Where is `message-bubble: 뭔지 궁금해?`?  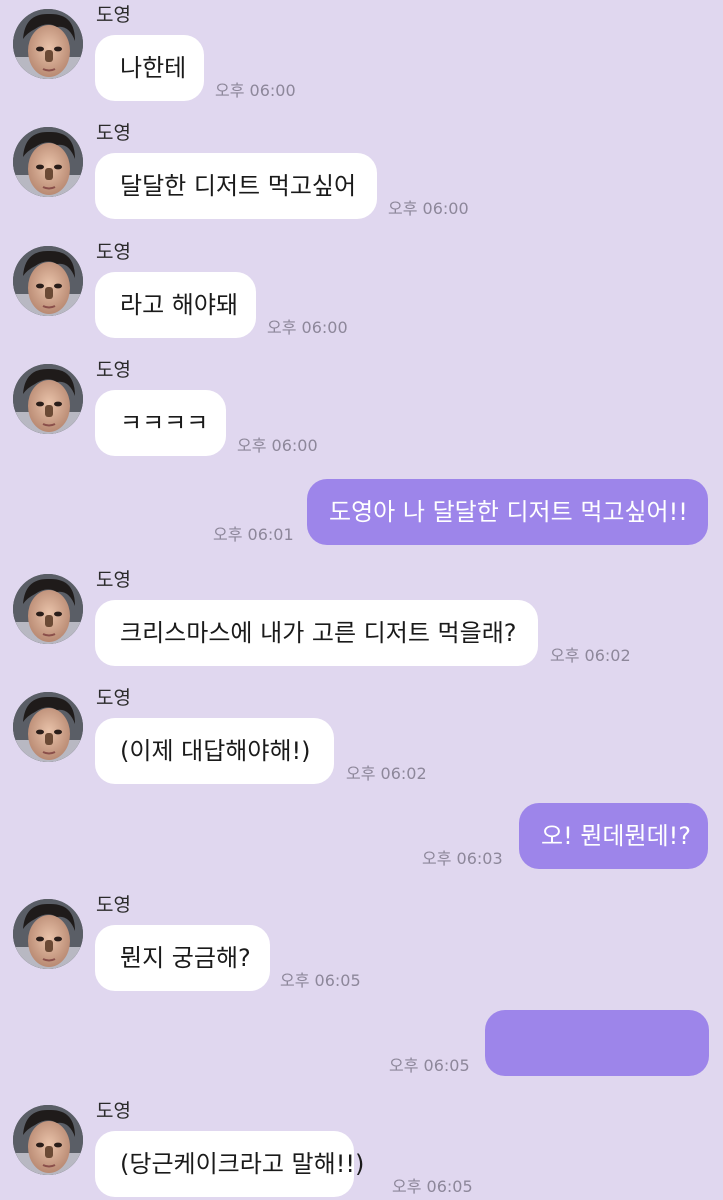 message-bubble: 뭔지 궁금해? is located at coordinates (182, 958).